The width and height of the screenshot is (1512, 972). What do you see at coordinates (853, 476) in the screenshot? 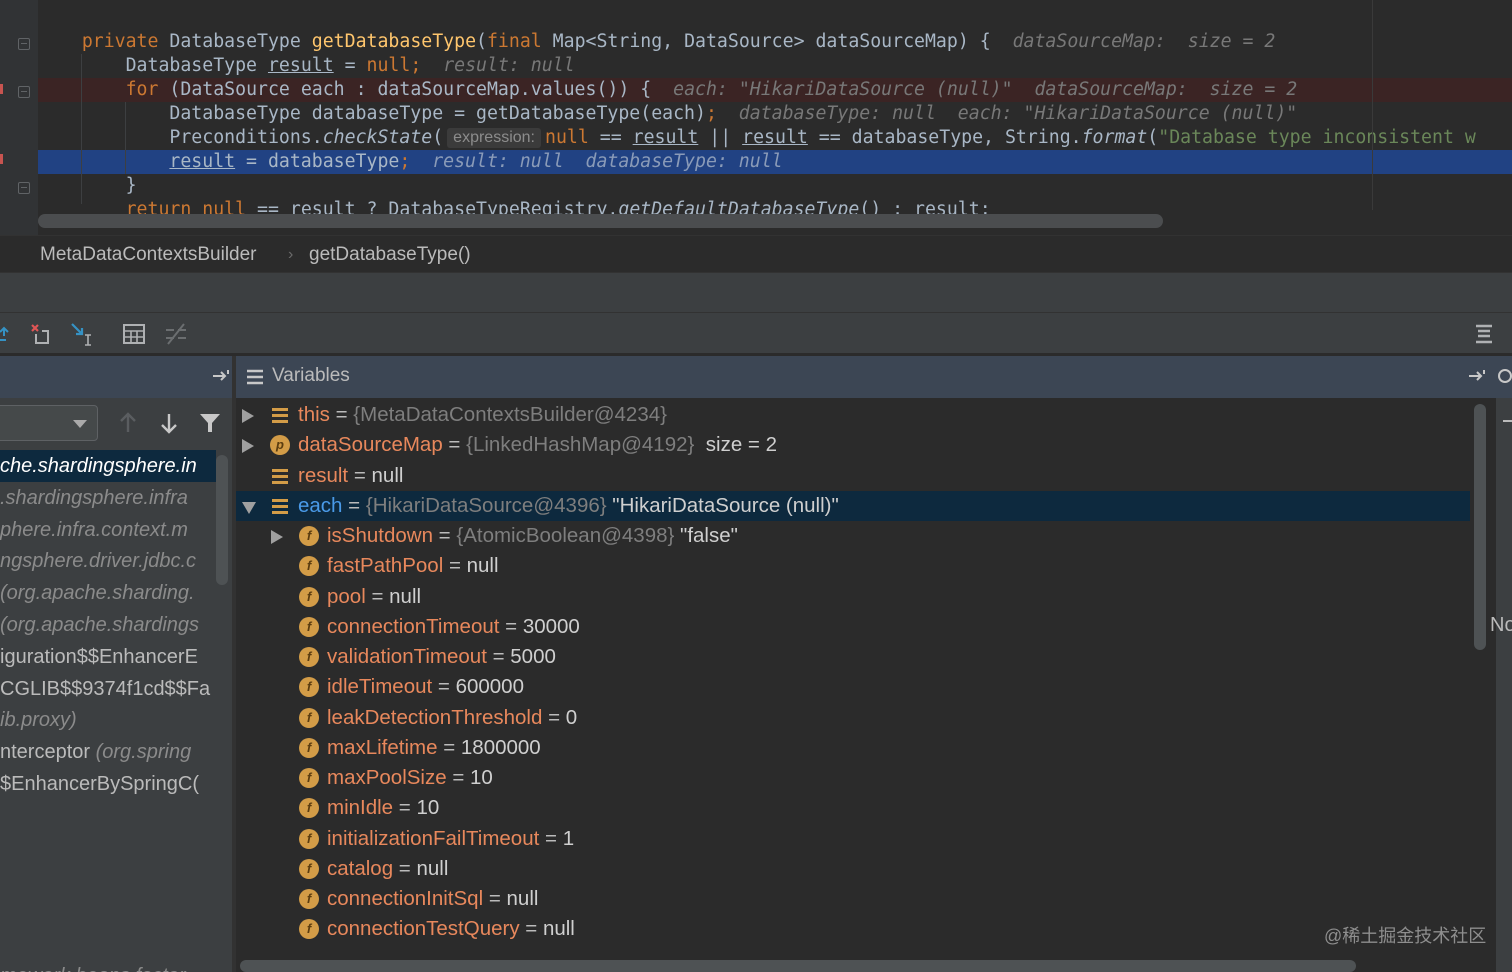
I see `variable-row: result = null` at bounding box center [853, 476].